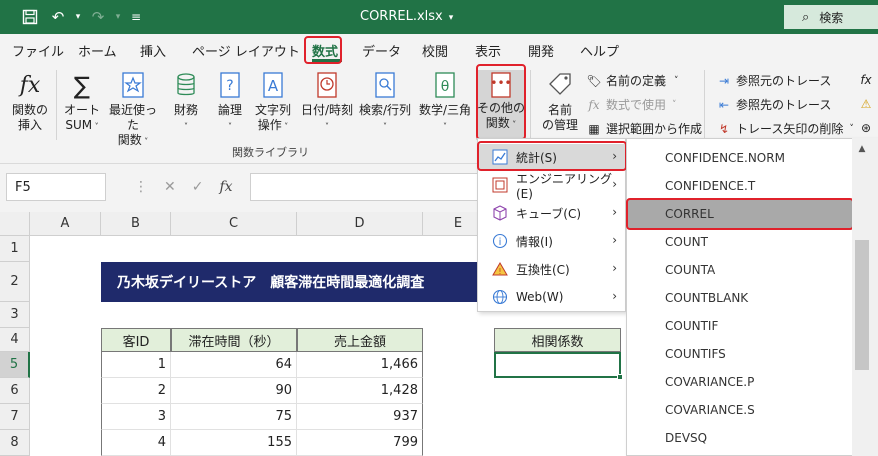 The width and height of the screenshot is (878, 456). Describe the element at coordinates (15, 391) in the screenshot. I see `row-header-6: 6` at that location.